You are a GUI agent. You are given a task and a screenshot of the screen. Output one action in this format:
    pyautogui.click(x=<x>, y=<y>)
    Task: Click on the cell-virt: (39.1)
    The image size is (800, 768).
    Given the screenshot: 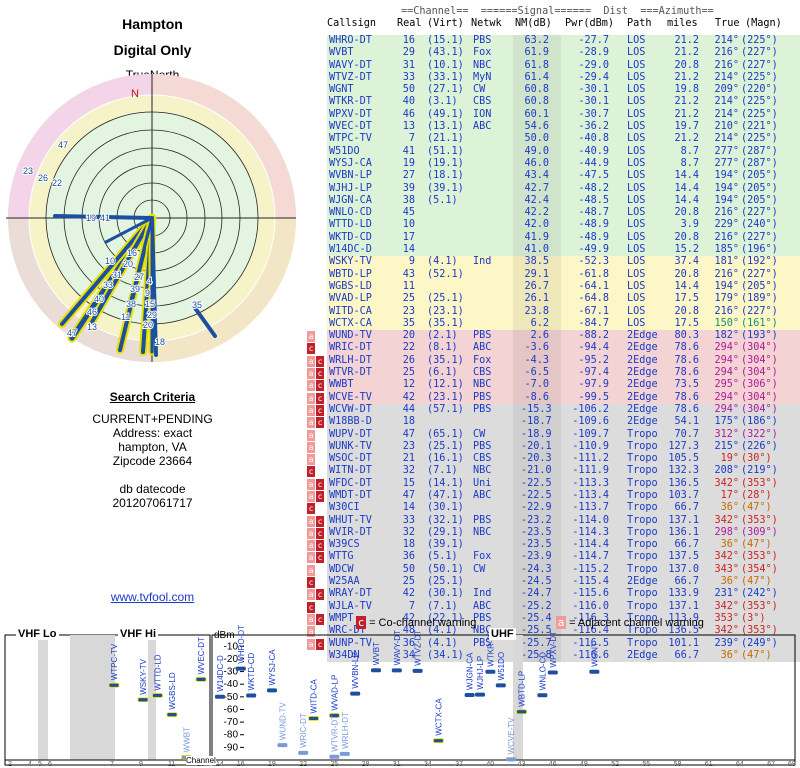 What is the action you would take?
    pyautogui.click(x=445, y=545)
    